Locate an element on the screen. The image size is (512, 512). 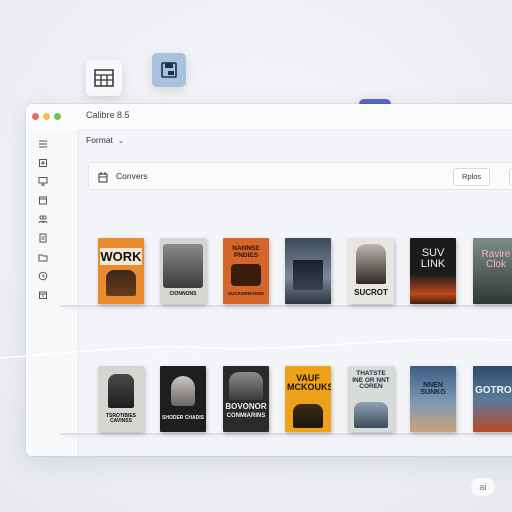
book-caption: TSROTIBIES CAVINSS is located at coordinates (120, 418).